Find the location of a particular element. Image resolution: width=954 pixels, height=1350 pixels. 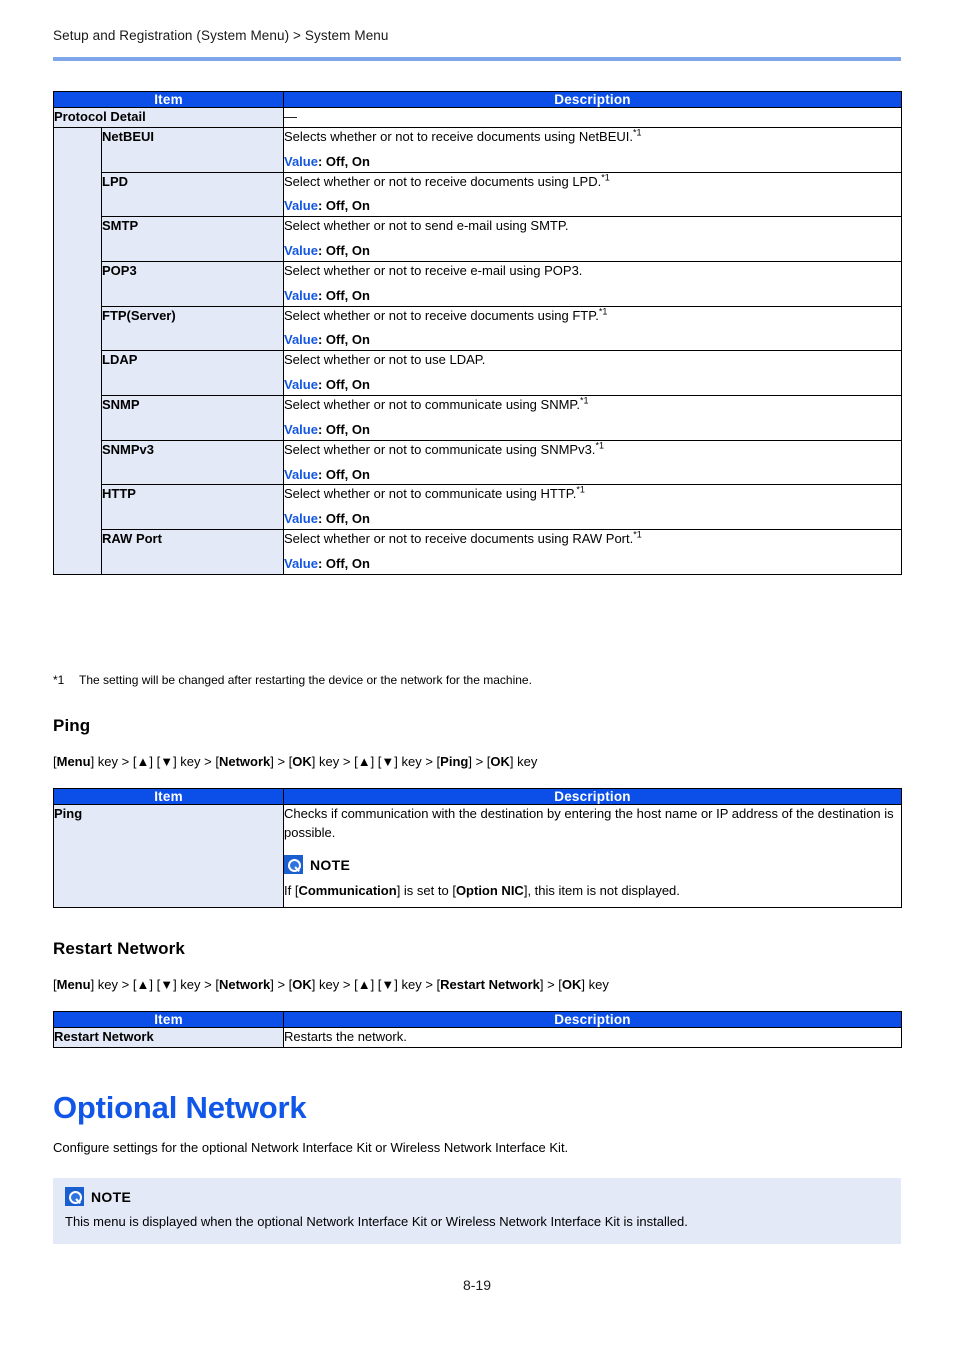

protocol-item-label: SMTP is located at coordinates (192, 239).